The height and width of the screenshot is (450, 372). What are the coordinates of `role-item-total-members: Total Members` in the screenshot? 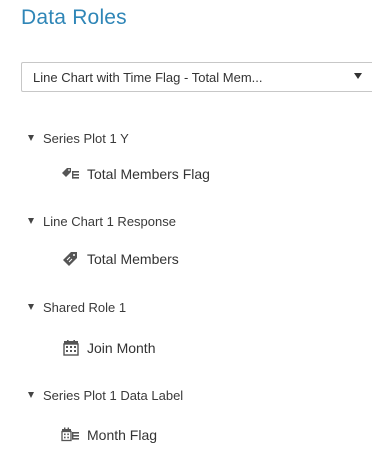 It's located at (120, 259).